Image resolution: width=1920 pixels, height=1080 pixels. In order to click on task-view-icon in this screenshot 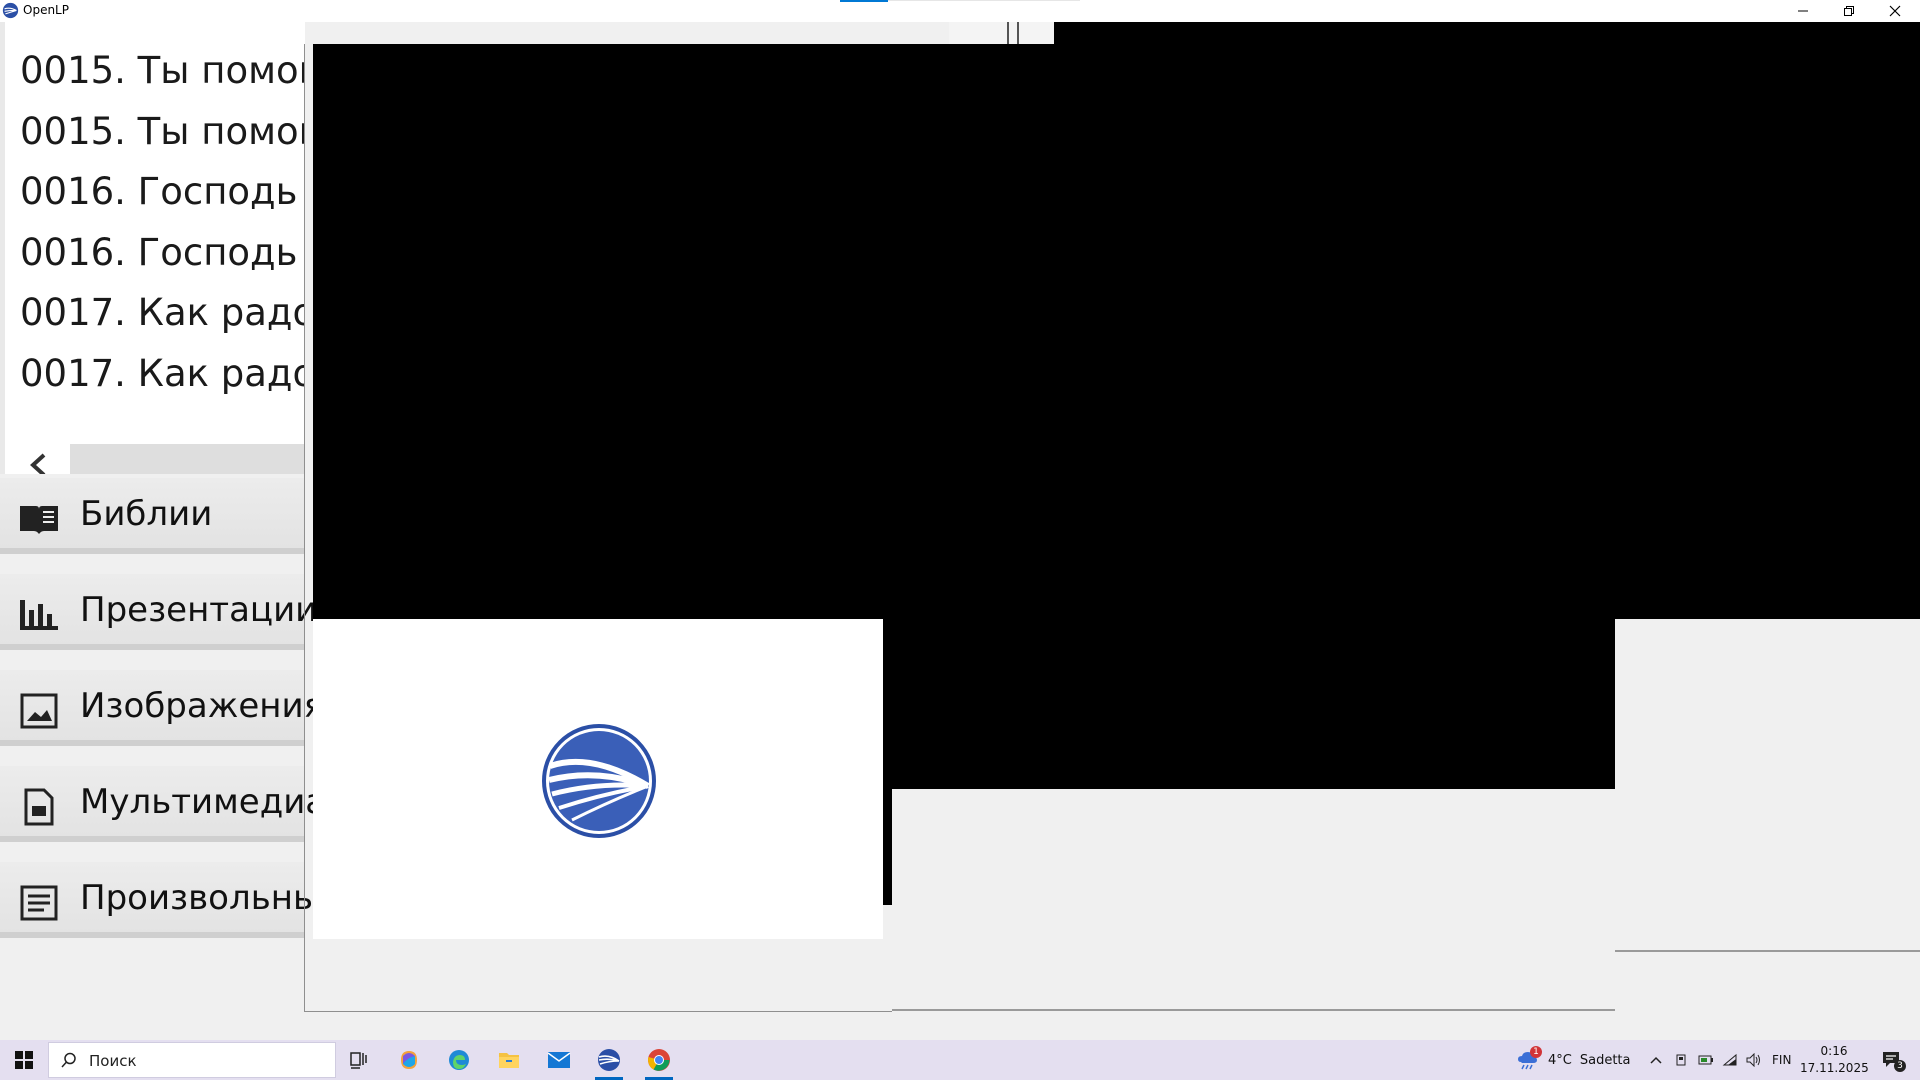, I will do `click(358, 1060)`.